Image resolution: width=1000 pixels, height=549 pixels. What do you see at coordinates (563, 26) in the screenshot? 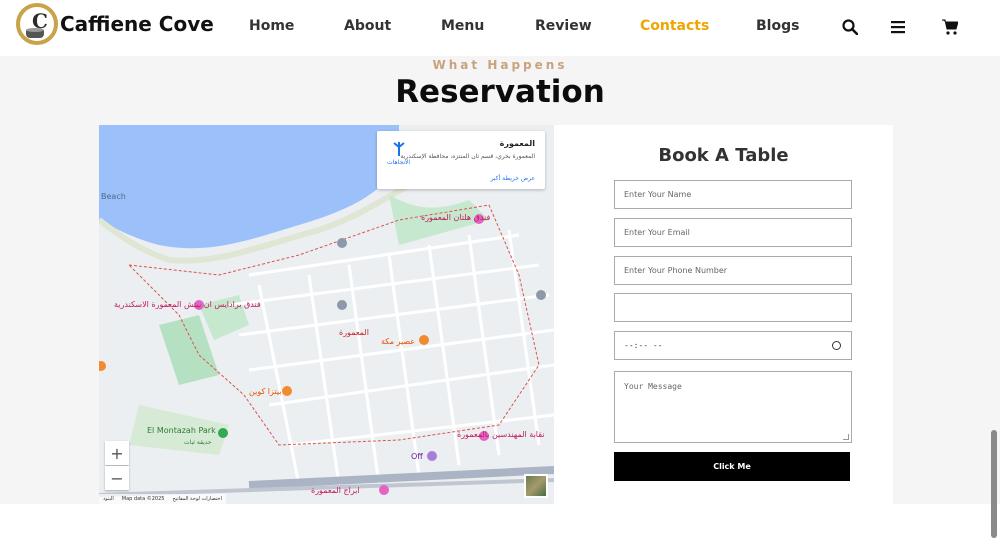
I see `nav-review-link: Review` at bounding box center [563, 26].